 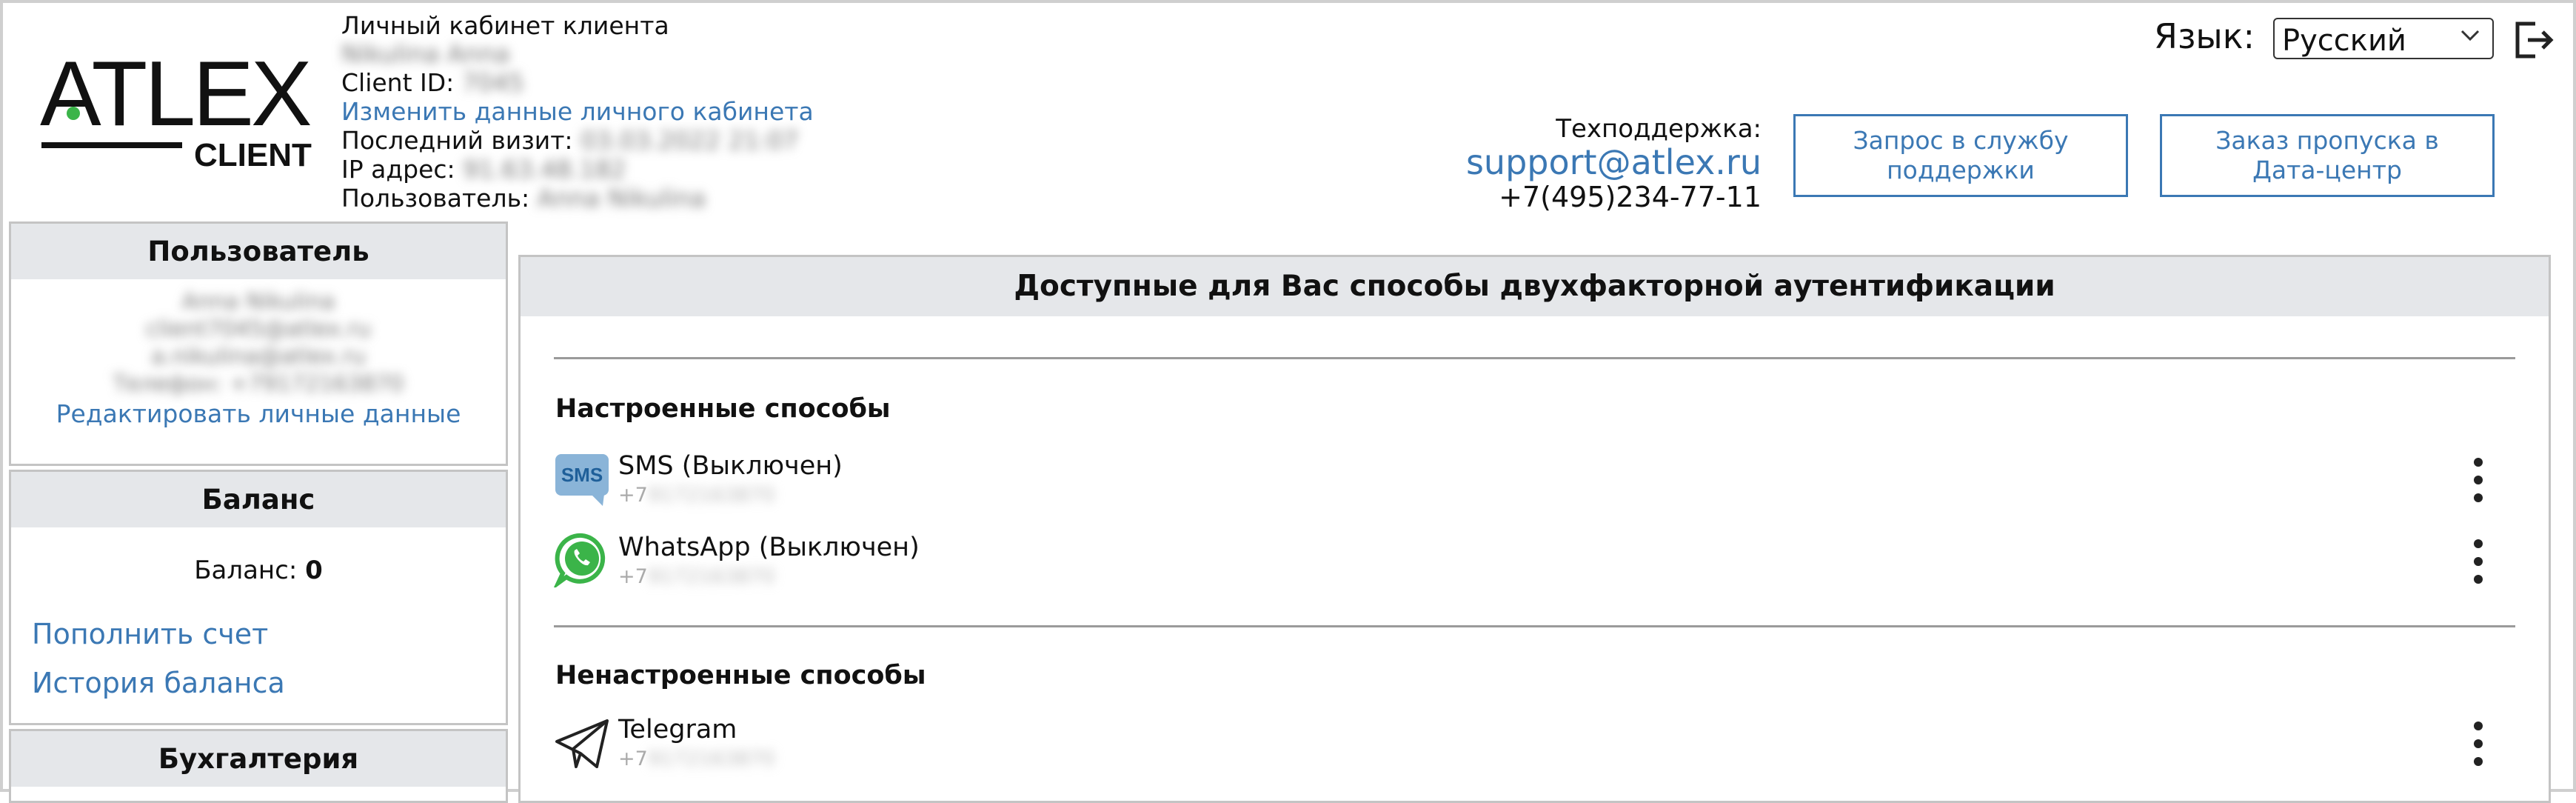 I want to click on ip-row: IP адрес: 91.63.48.182, so click(x=483, y=170).